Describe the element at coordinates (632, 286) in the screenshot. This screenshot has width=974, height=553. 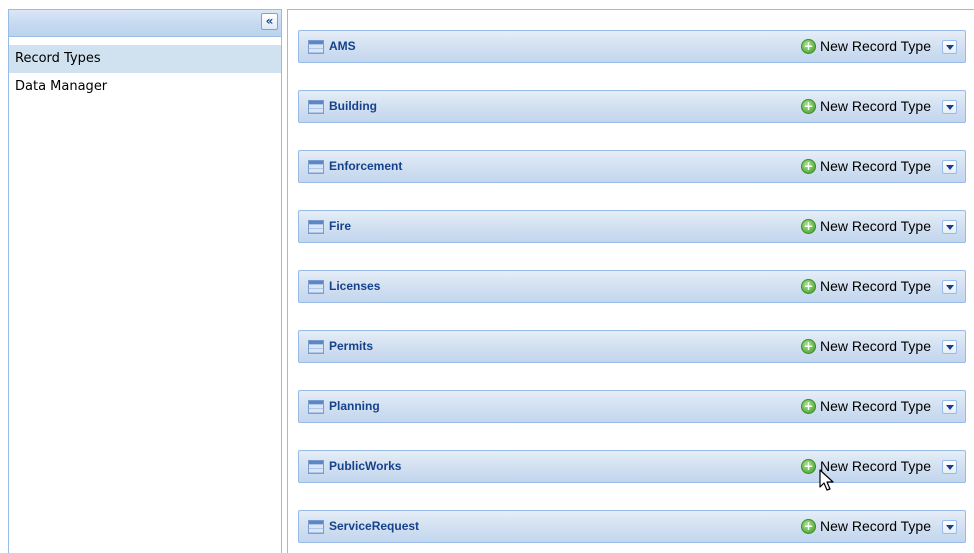
I see `panel-licenses: Licenses + New Record Type` at that location.